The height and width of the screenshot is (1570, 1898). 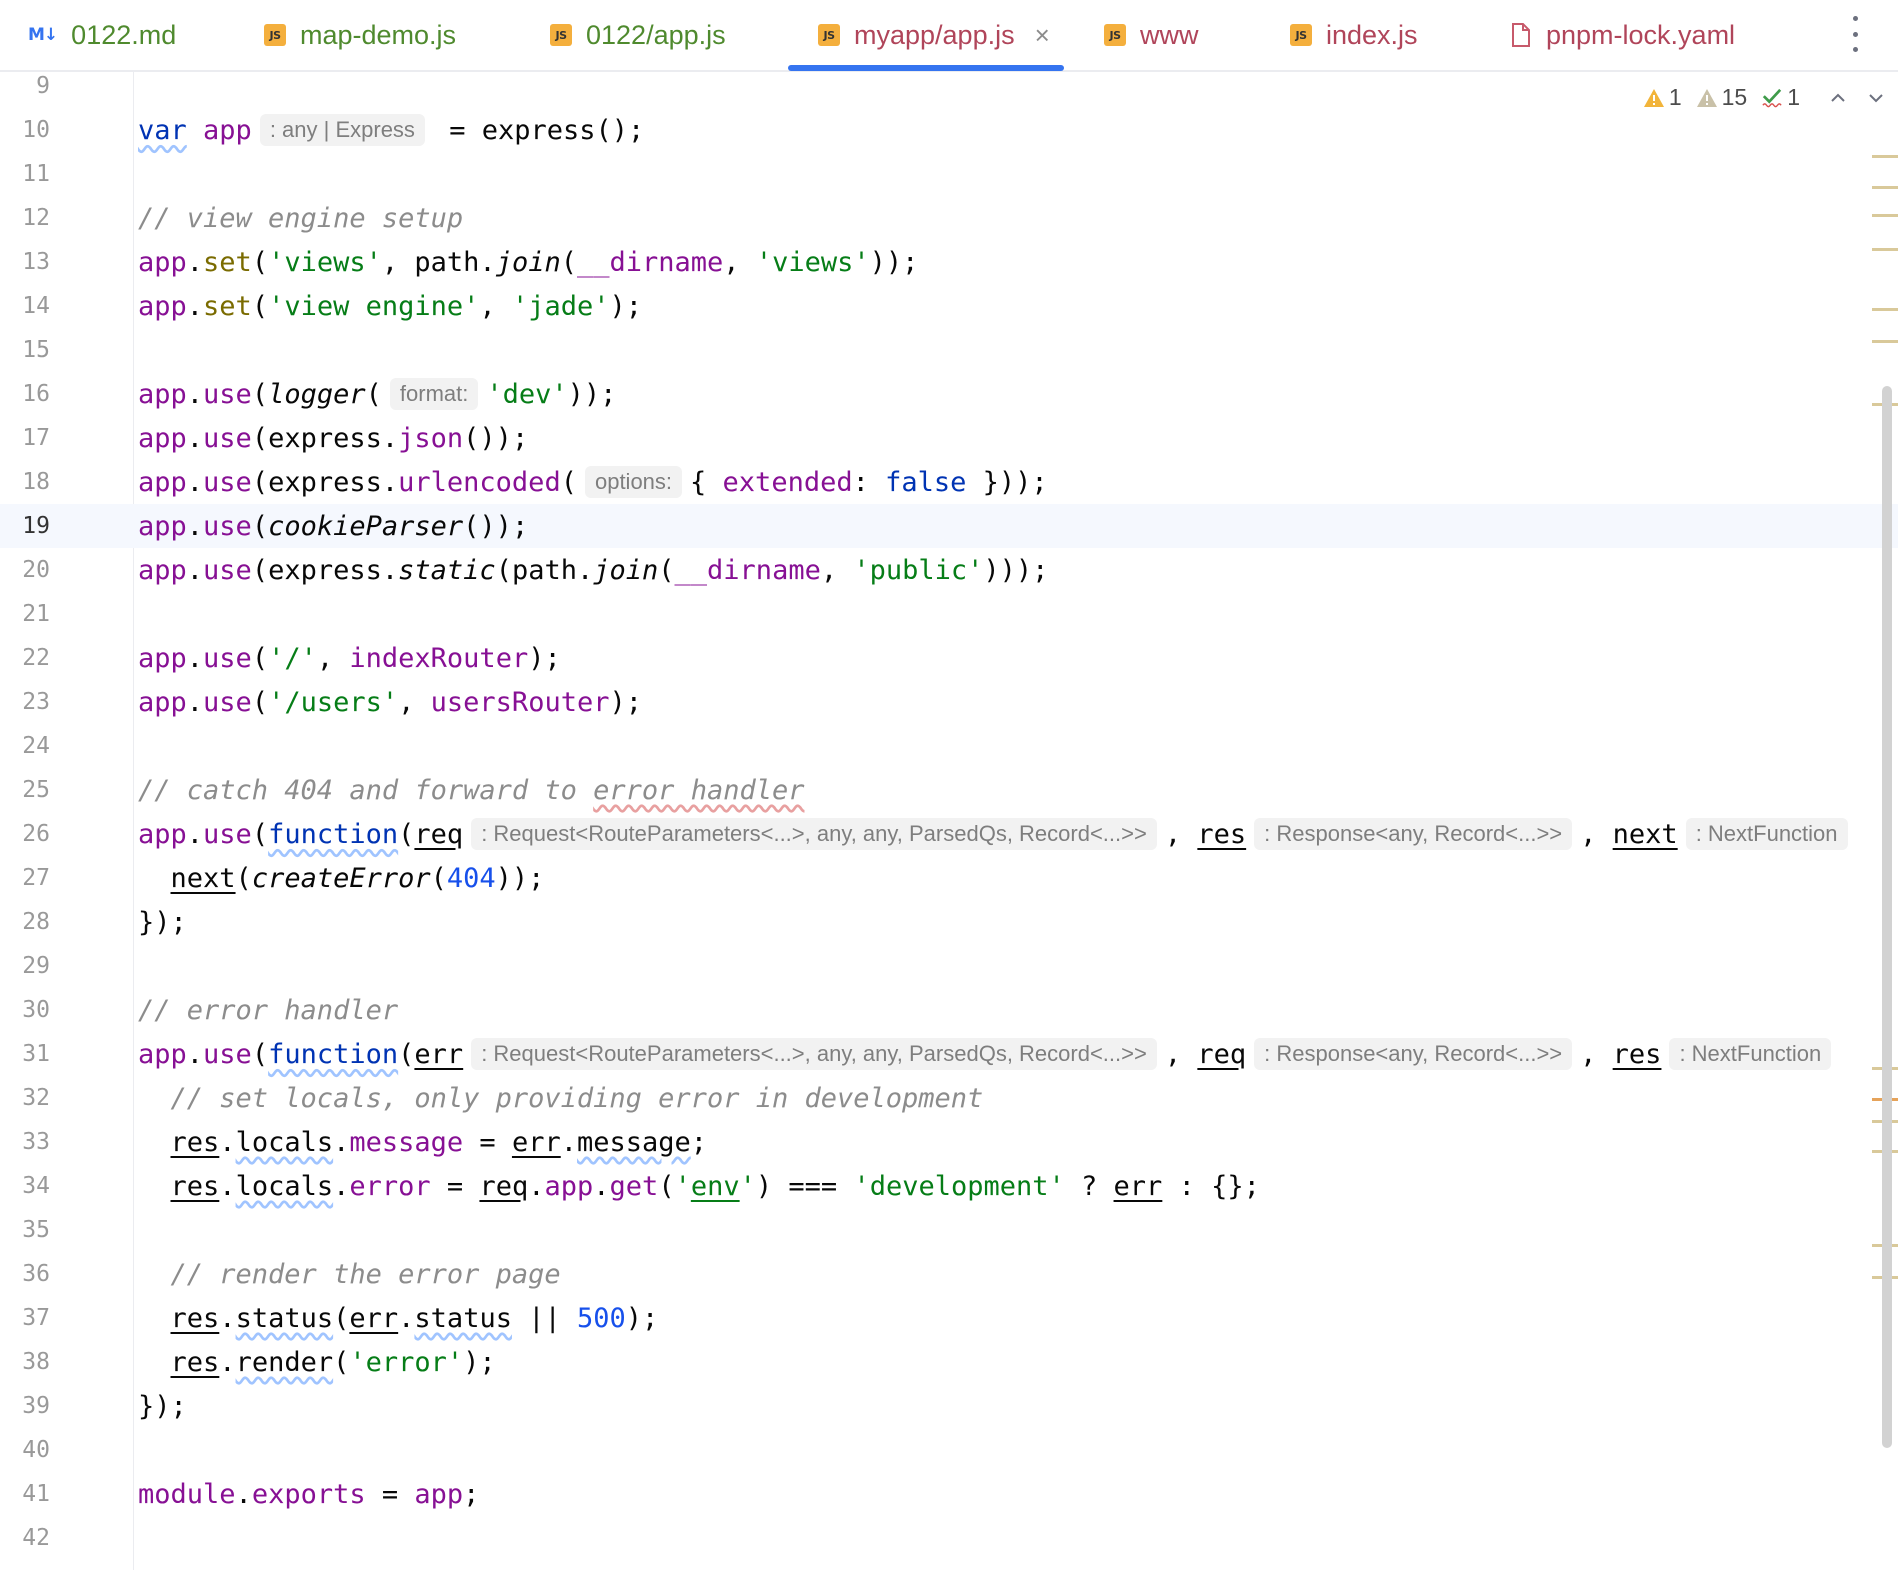 I want to click on code-line: 16 app.use(logger(format:'dev'));, so click(x=949, y=394).